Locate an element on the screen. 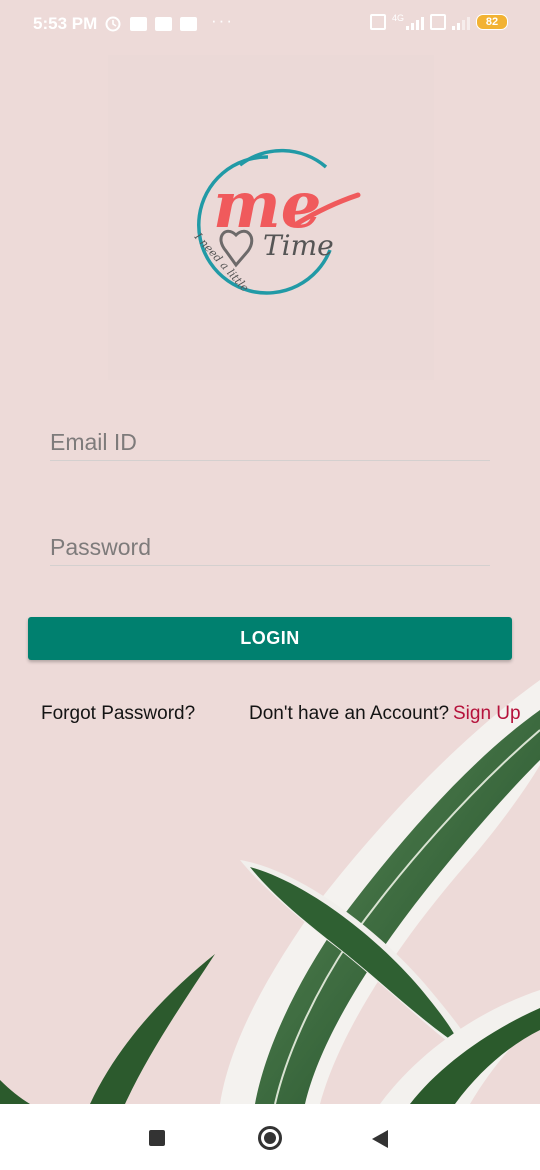 The height and width of the screenshot is (1170, 540). password-field is located at coordinates (270, 547).